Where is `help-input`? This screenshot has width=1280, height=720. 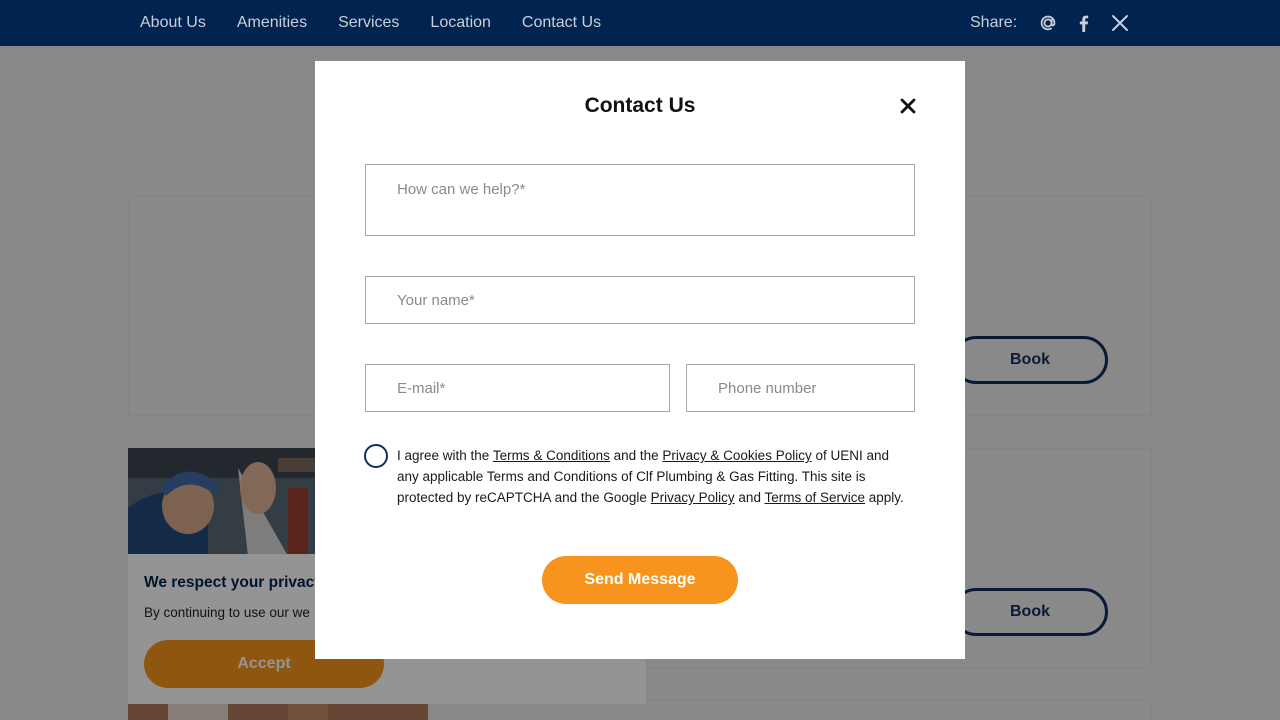
help-input is located at coordinates (640, 201).